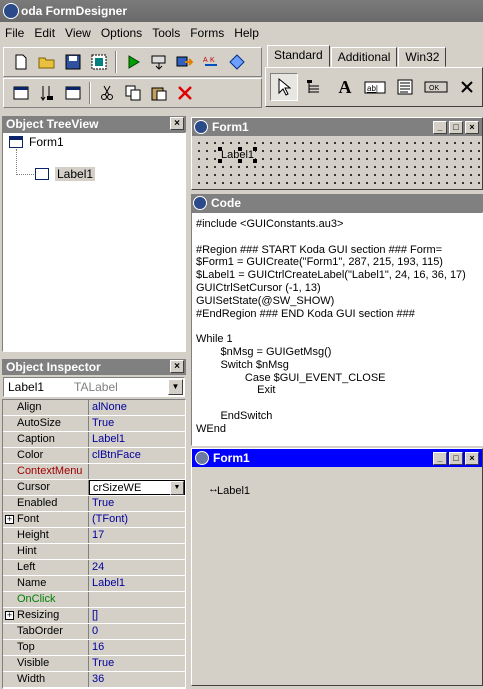  What do you see at coordinates (99, 62) in the screenshot?
I see `form-icon` at bounding box center [99, 62].